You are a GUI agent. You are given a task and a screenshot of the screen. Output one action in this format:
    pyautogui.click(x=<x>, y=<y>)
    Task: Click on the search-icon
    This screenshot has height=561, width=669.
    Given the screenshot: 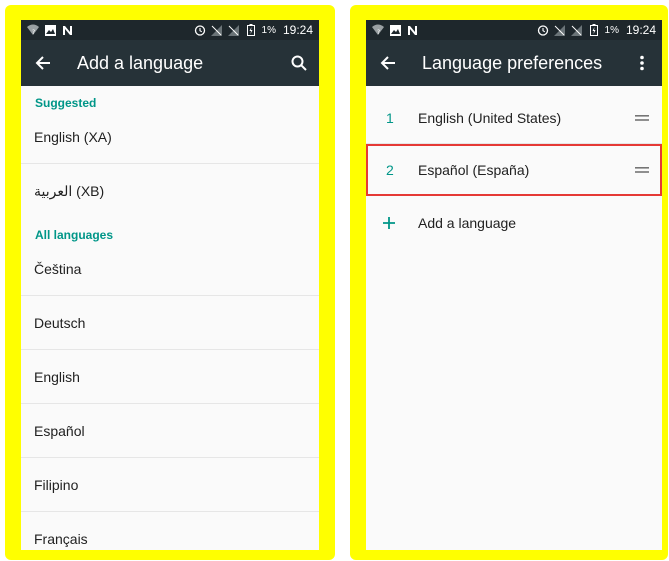 What is the action you would take?
    pyautogui.click(x=299, y=63)
    